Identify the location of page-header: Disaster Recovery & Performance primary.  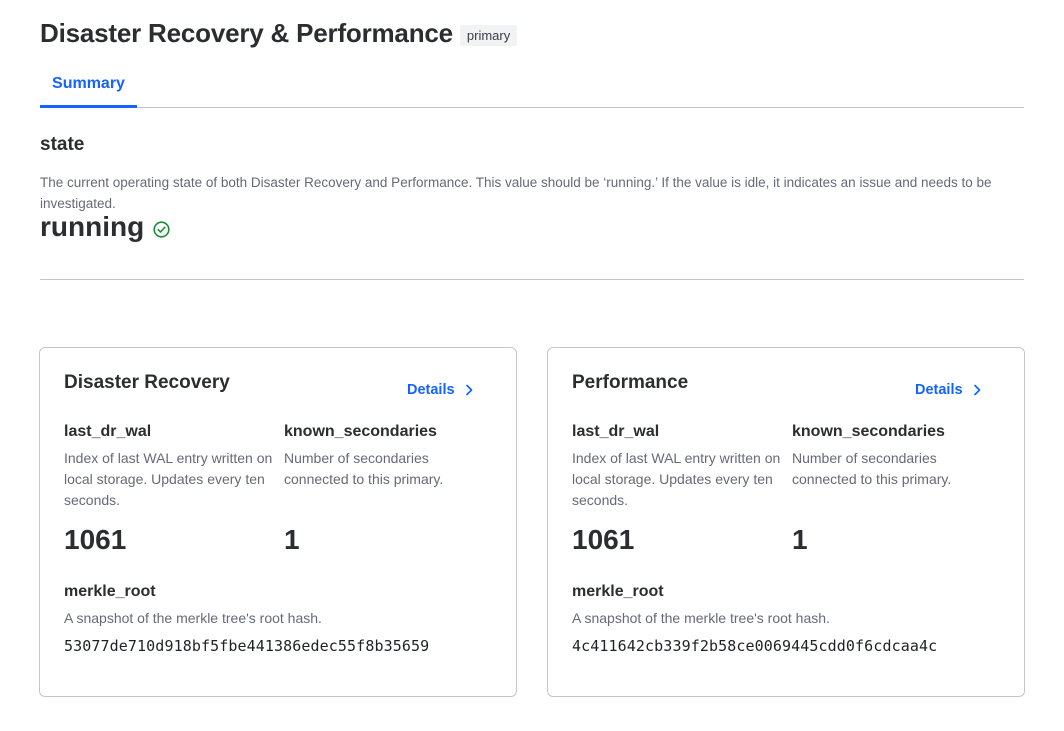
(279, 33).